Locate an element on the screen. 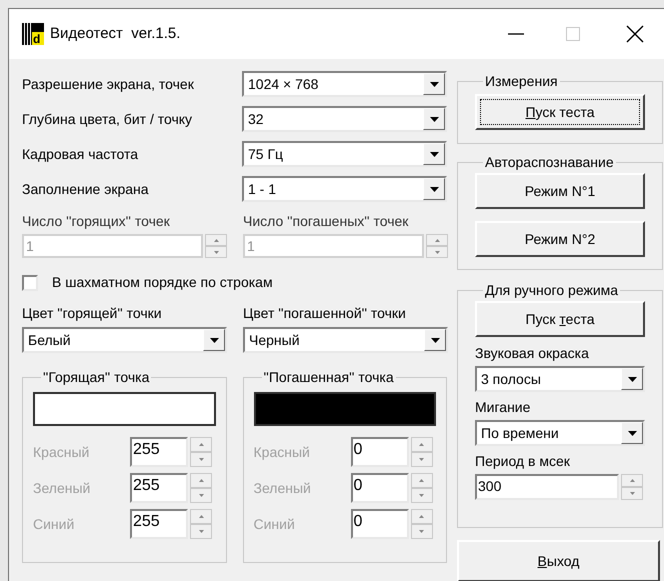 This screenshot has height=581, width=664. dropdown: 3 полосы is located at coordinates (560, 379).